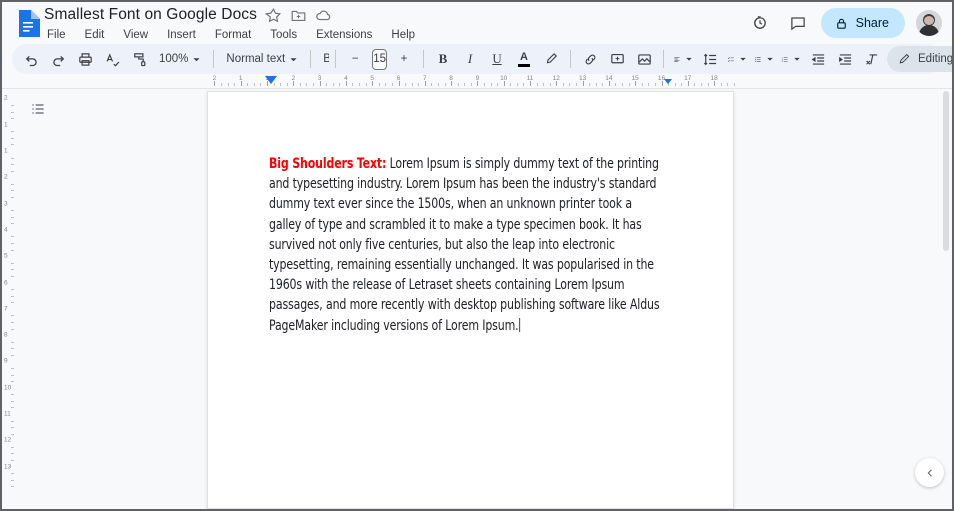  What do you see at coordinates (38, 109) in the screenshot?
I see `document-outline-icon` at bounding box center [38, 109].